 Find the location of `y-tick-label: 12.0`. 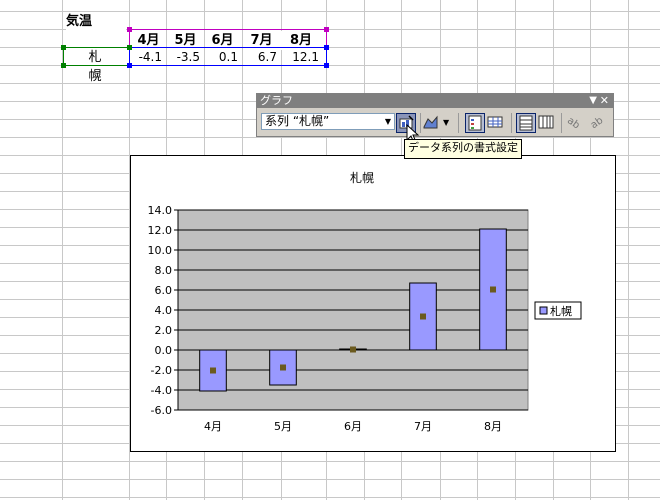

y-tick-label: 12.0 is located at coordinates (160, 230).